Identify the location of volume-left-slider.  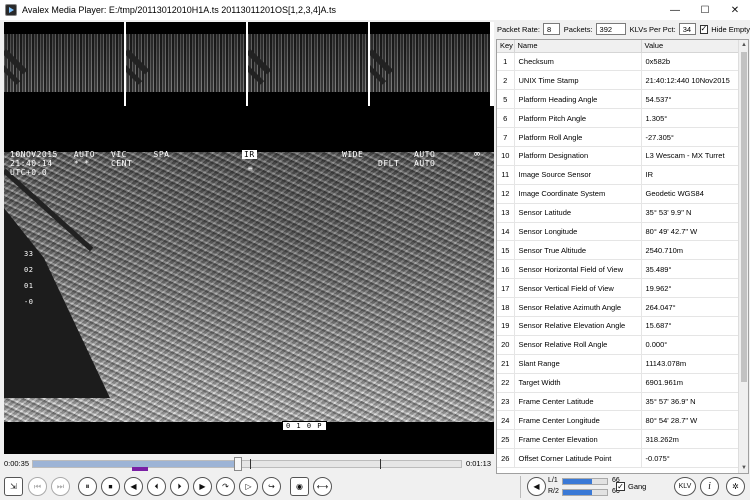
(585, 481).